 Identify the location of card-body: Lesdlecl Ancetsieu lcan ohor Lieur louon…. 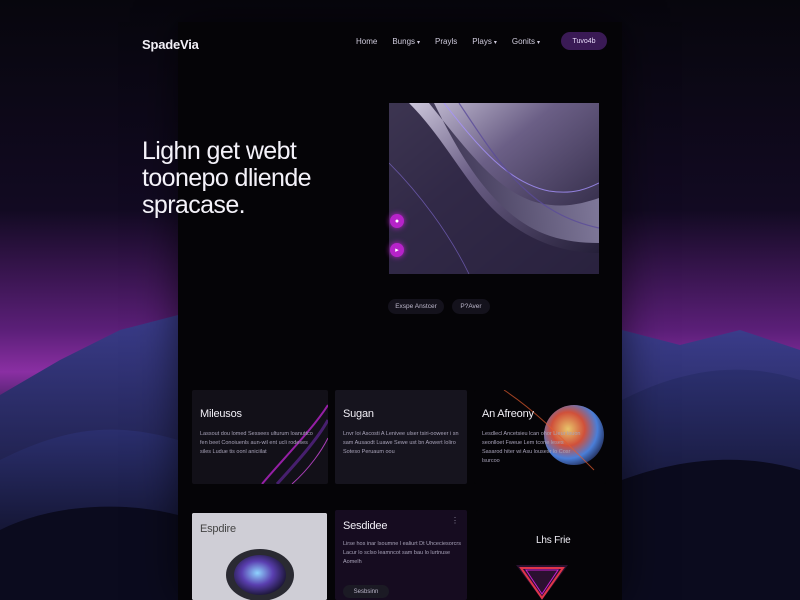
(531, 447).